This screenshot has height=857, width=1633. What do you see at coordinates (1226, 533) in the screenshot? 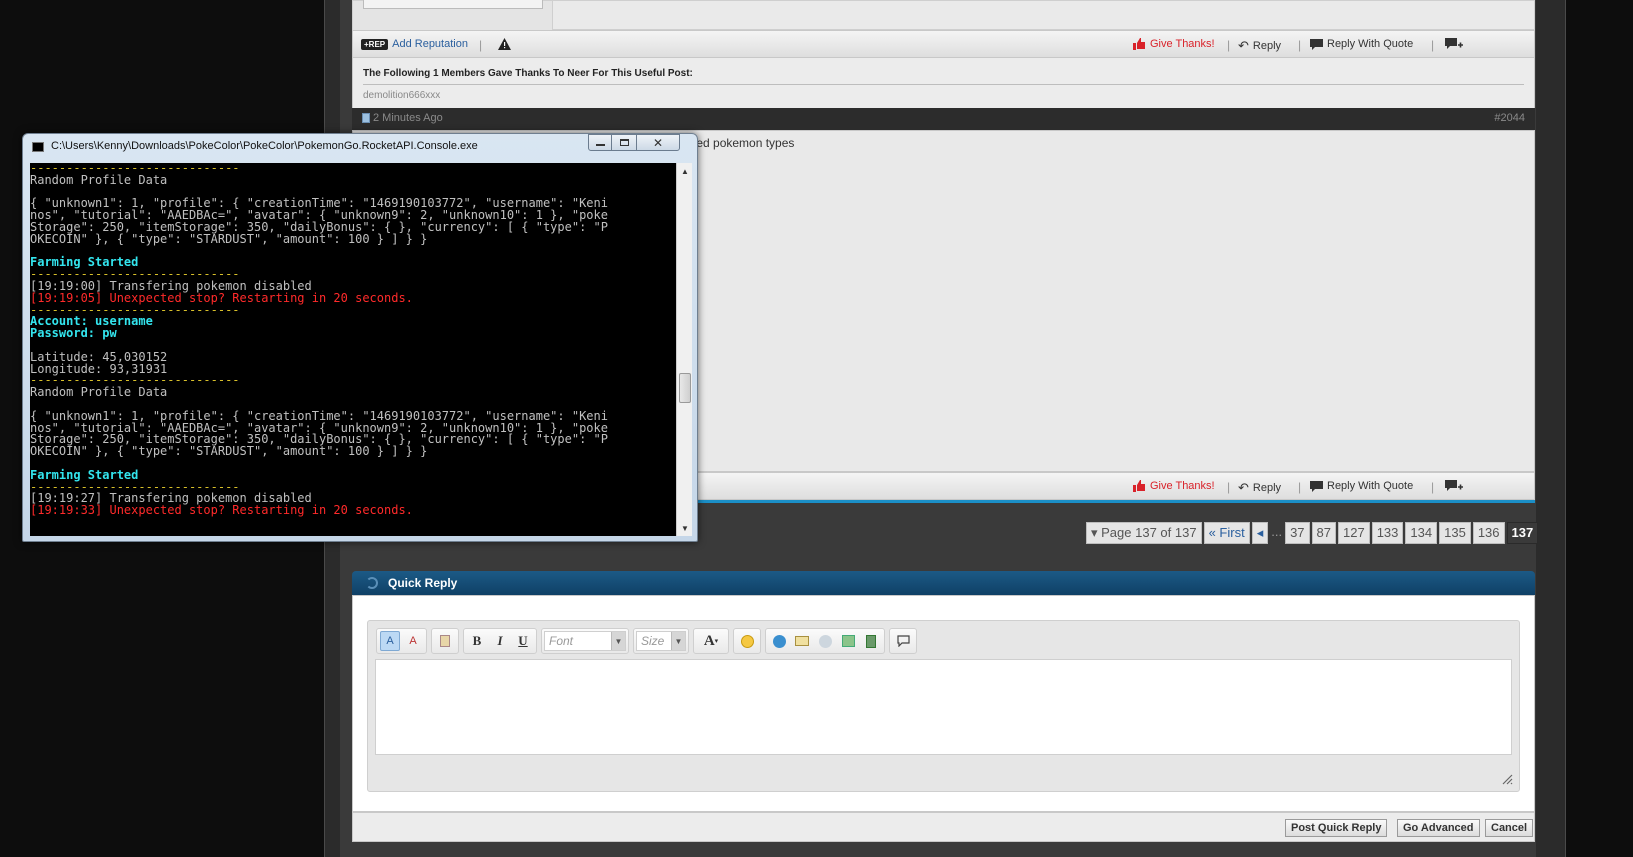
I see `first-page-link: « First` at bounding box center [1226, 533].